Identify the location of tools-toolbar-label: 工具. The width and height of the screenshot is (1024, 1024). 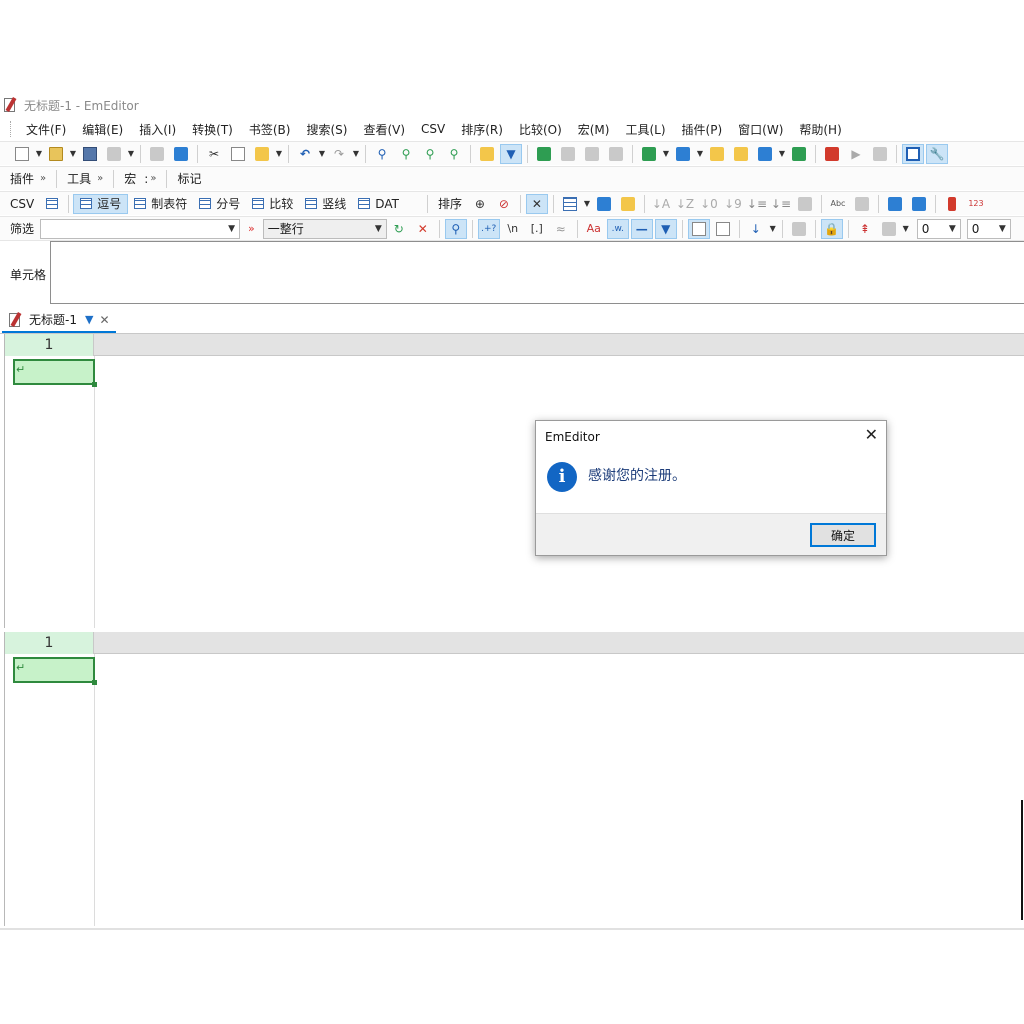
(79, 178).